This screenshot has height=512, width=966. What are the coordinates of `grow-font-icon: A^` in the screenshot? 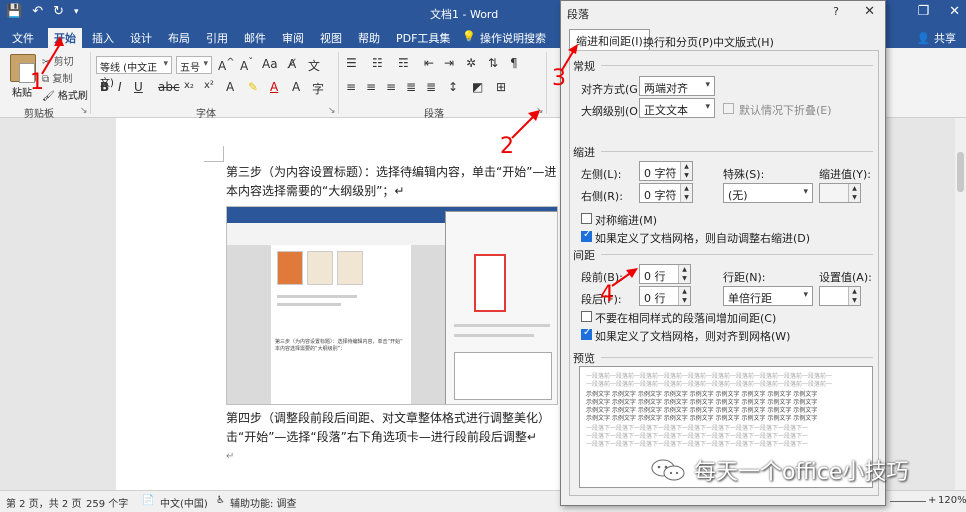 It's located at (226, 65).